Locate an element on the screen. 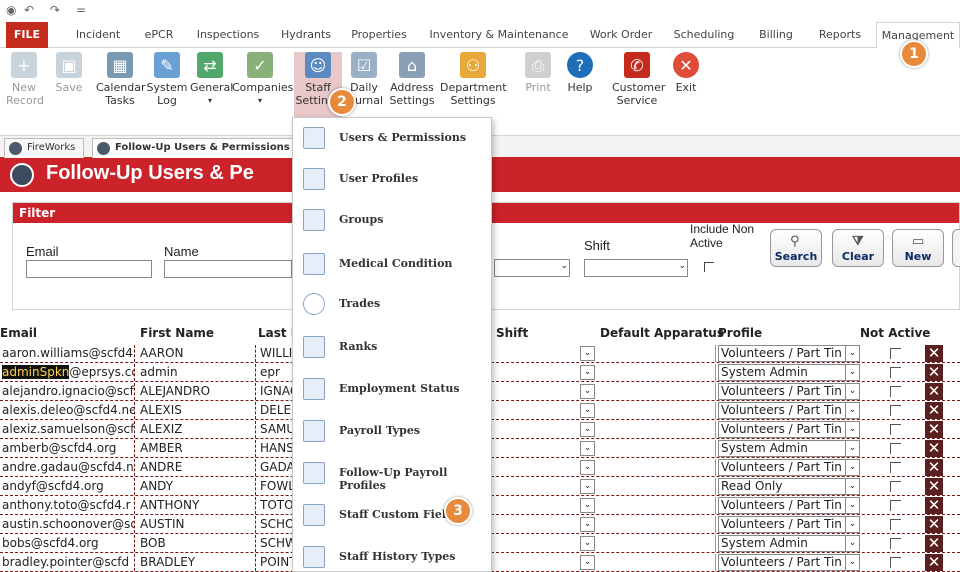 The image size is (960, 572). general-button: ⇄ General ▾ is located at coordinates (211, 79).